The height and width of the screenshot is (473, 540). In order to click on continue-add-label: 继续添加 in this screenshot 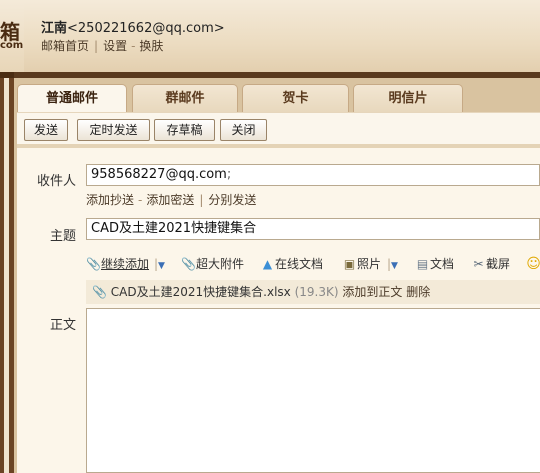, I will do `click(125, 264)`.